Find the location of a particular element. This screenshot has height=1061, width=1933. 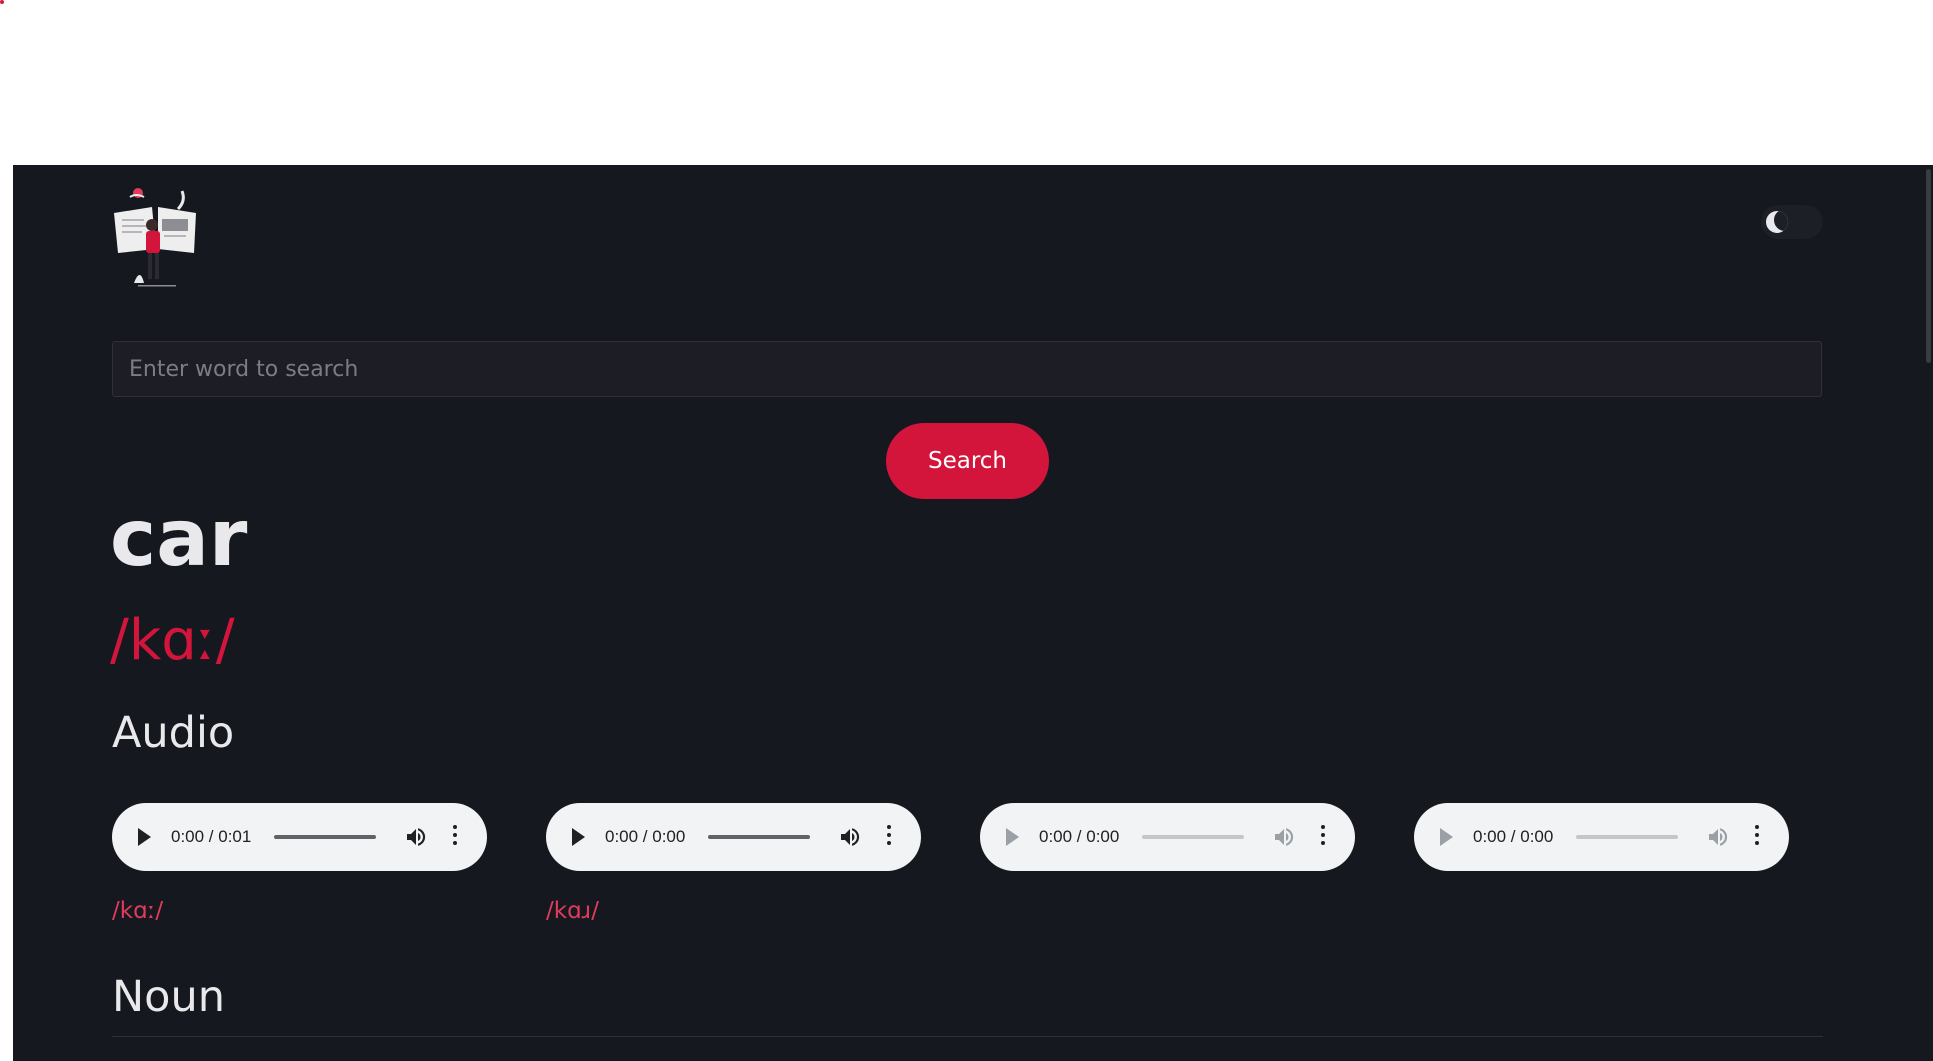

audio-phonetic-label: /kɑː/ is located at coordinates (138, 911).